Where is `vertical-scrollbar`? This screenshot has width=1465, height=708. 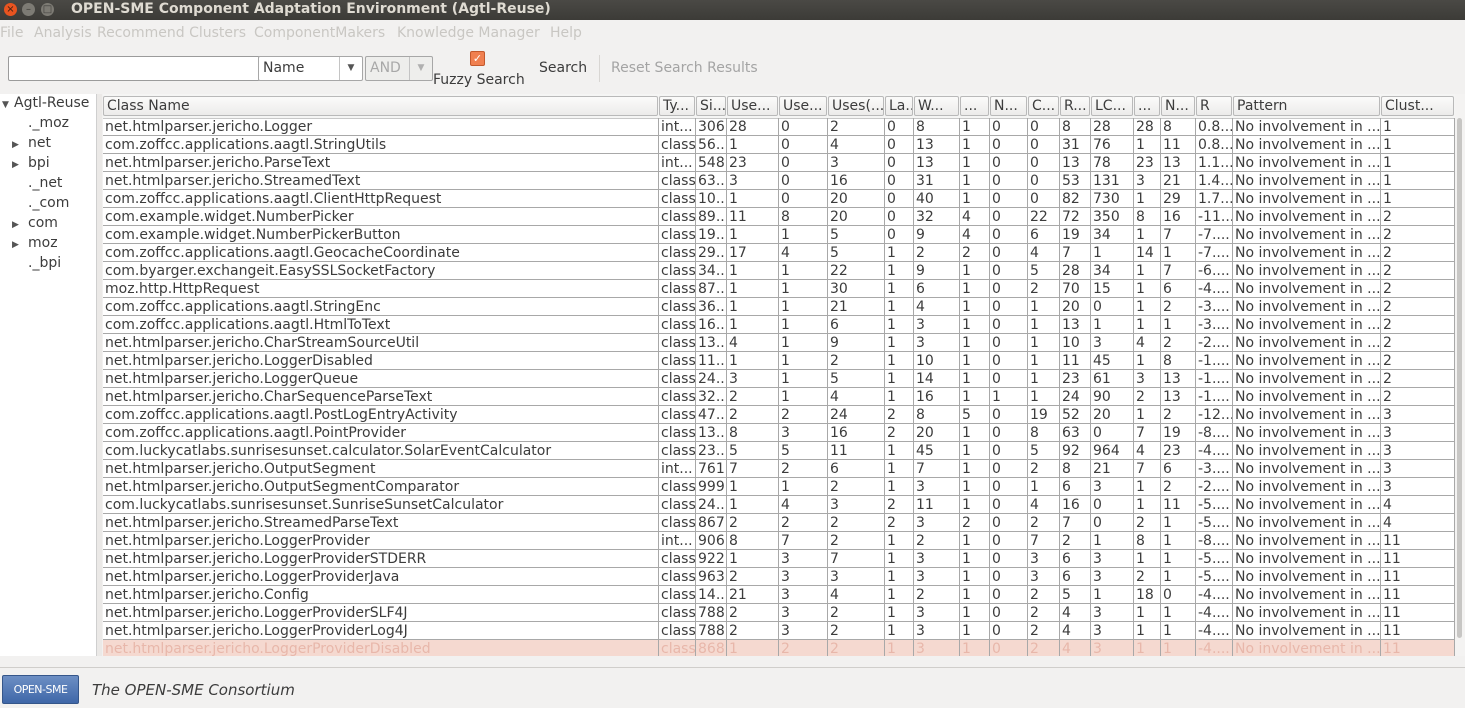 vertical-scrollbar is located at coordinates (1460, 375).